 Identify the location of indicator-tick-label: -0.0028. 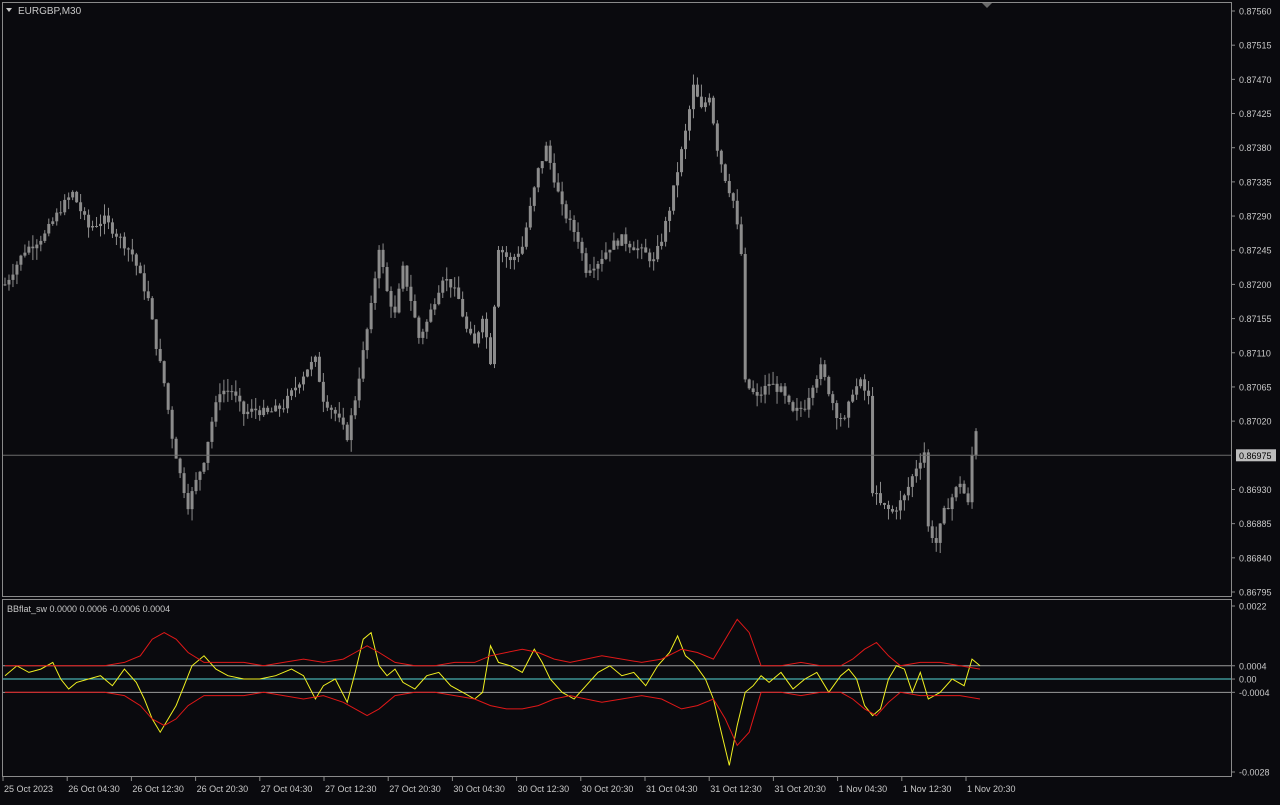
(1254, 773).